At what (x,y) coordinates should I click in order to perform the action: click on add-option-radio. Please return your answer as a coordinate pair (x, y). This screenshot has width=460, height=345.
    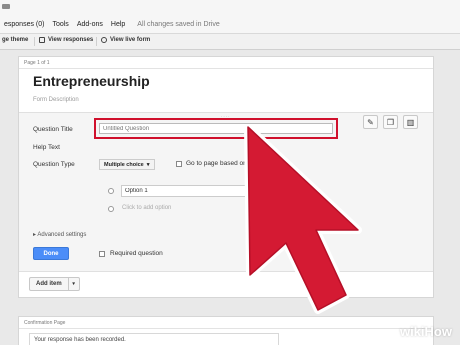
    Looking at the image, I should click on (111, 209).